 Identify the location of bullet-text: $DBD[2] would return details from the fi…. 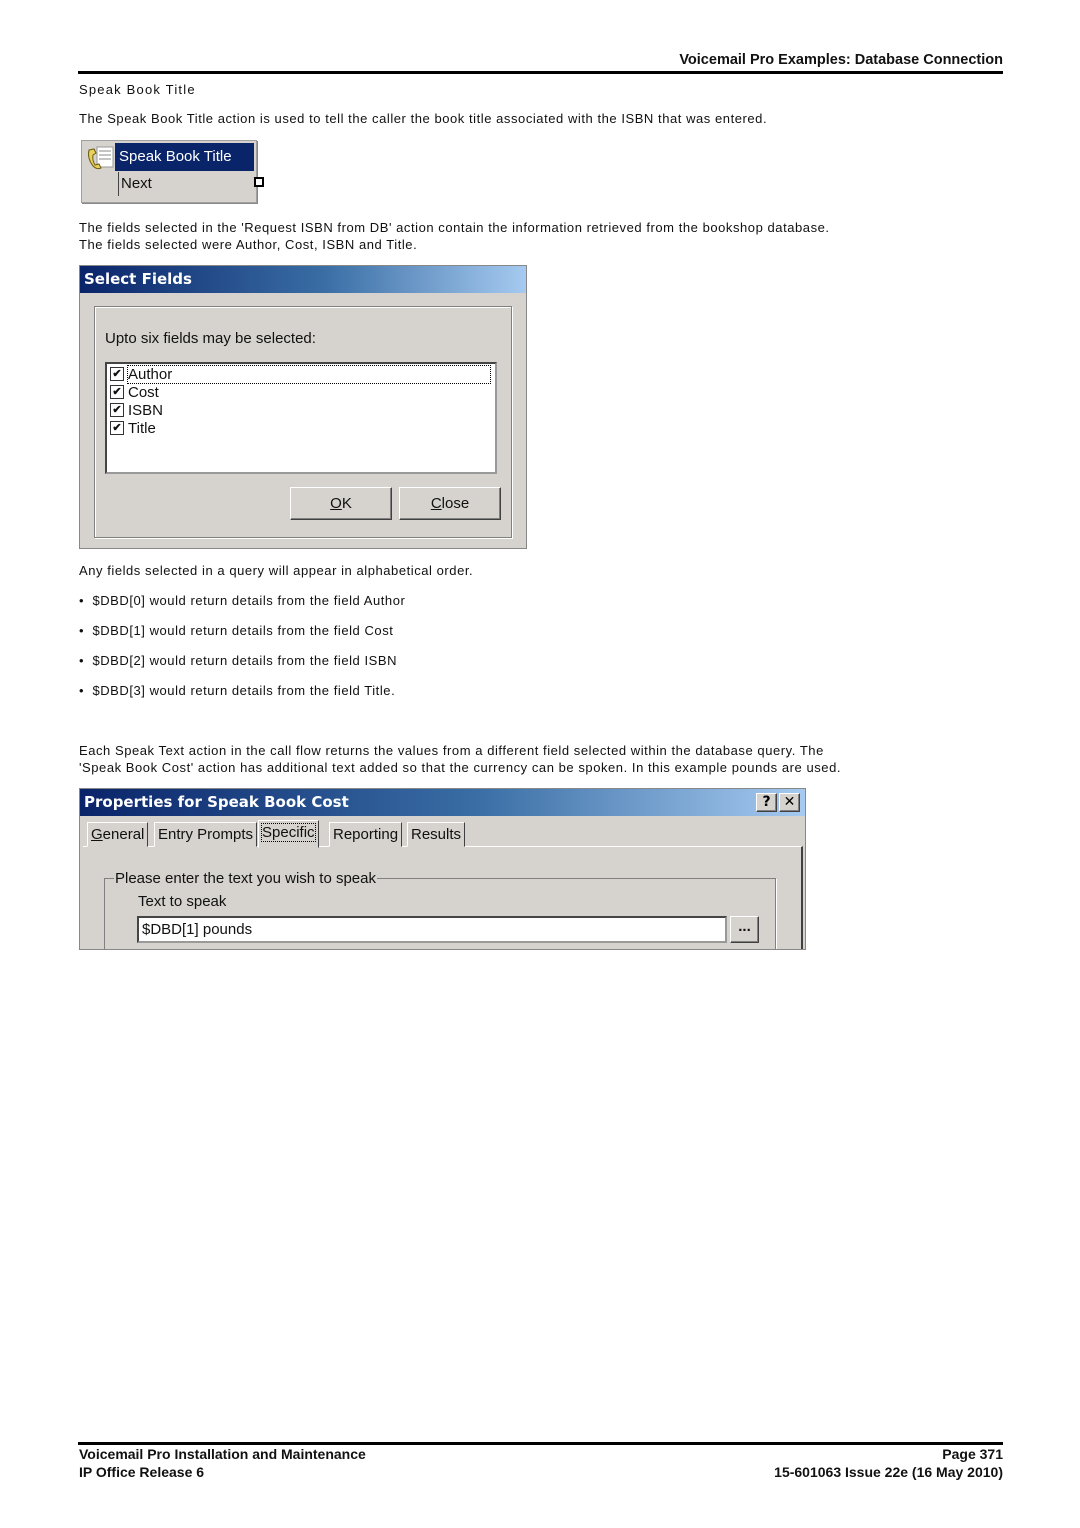
(245, 660).